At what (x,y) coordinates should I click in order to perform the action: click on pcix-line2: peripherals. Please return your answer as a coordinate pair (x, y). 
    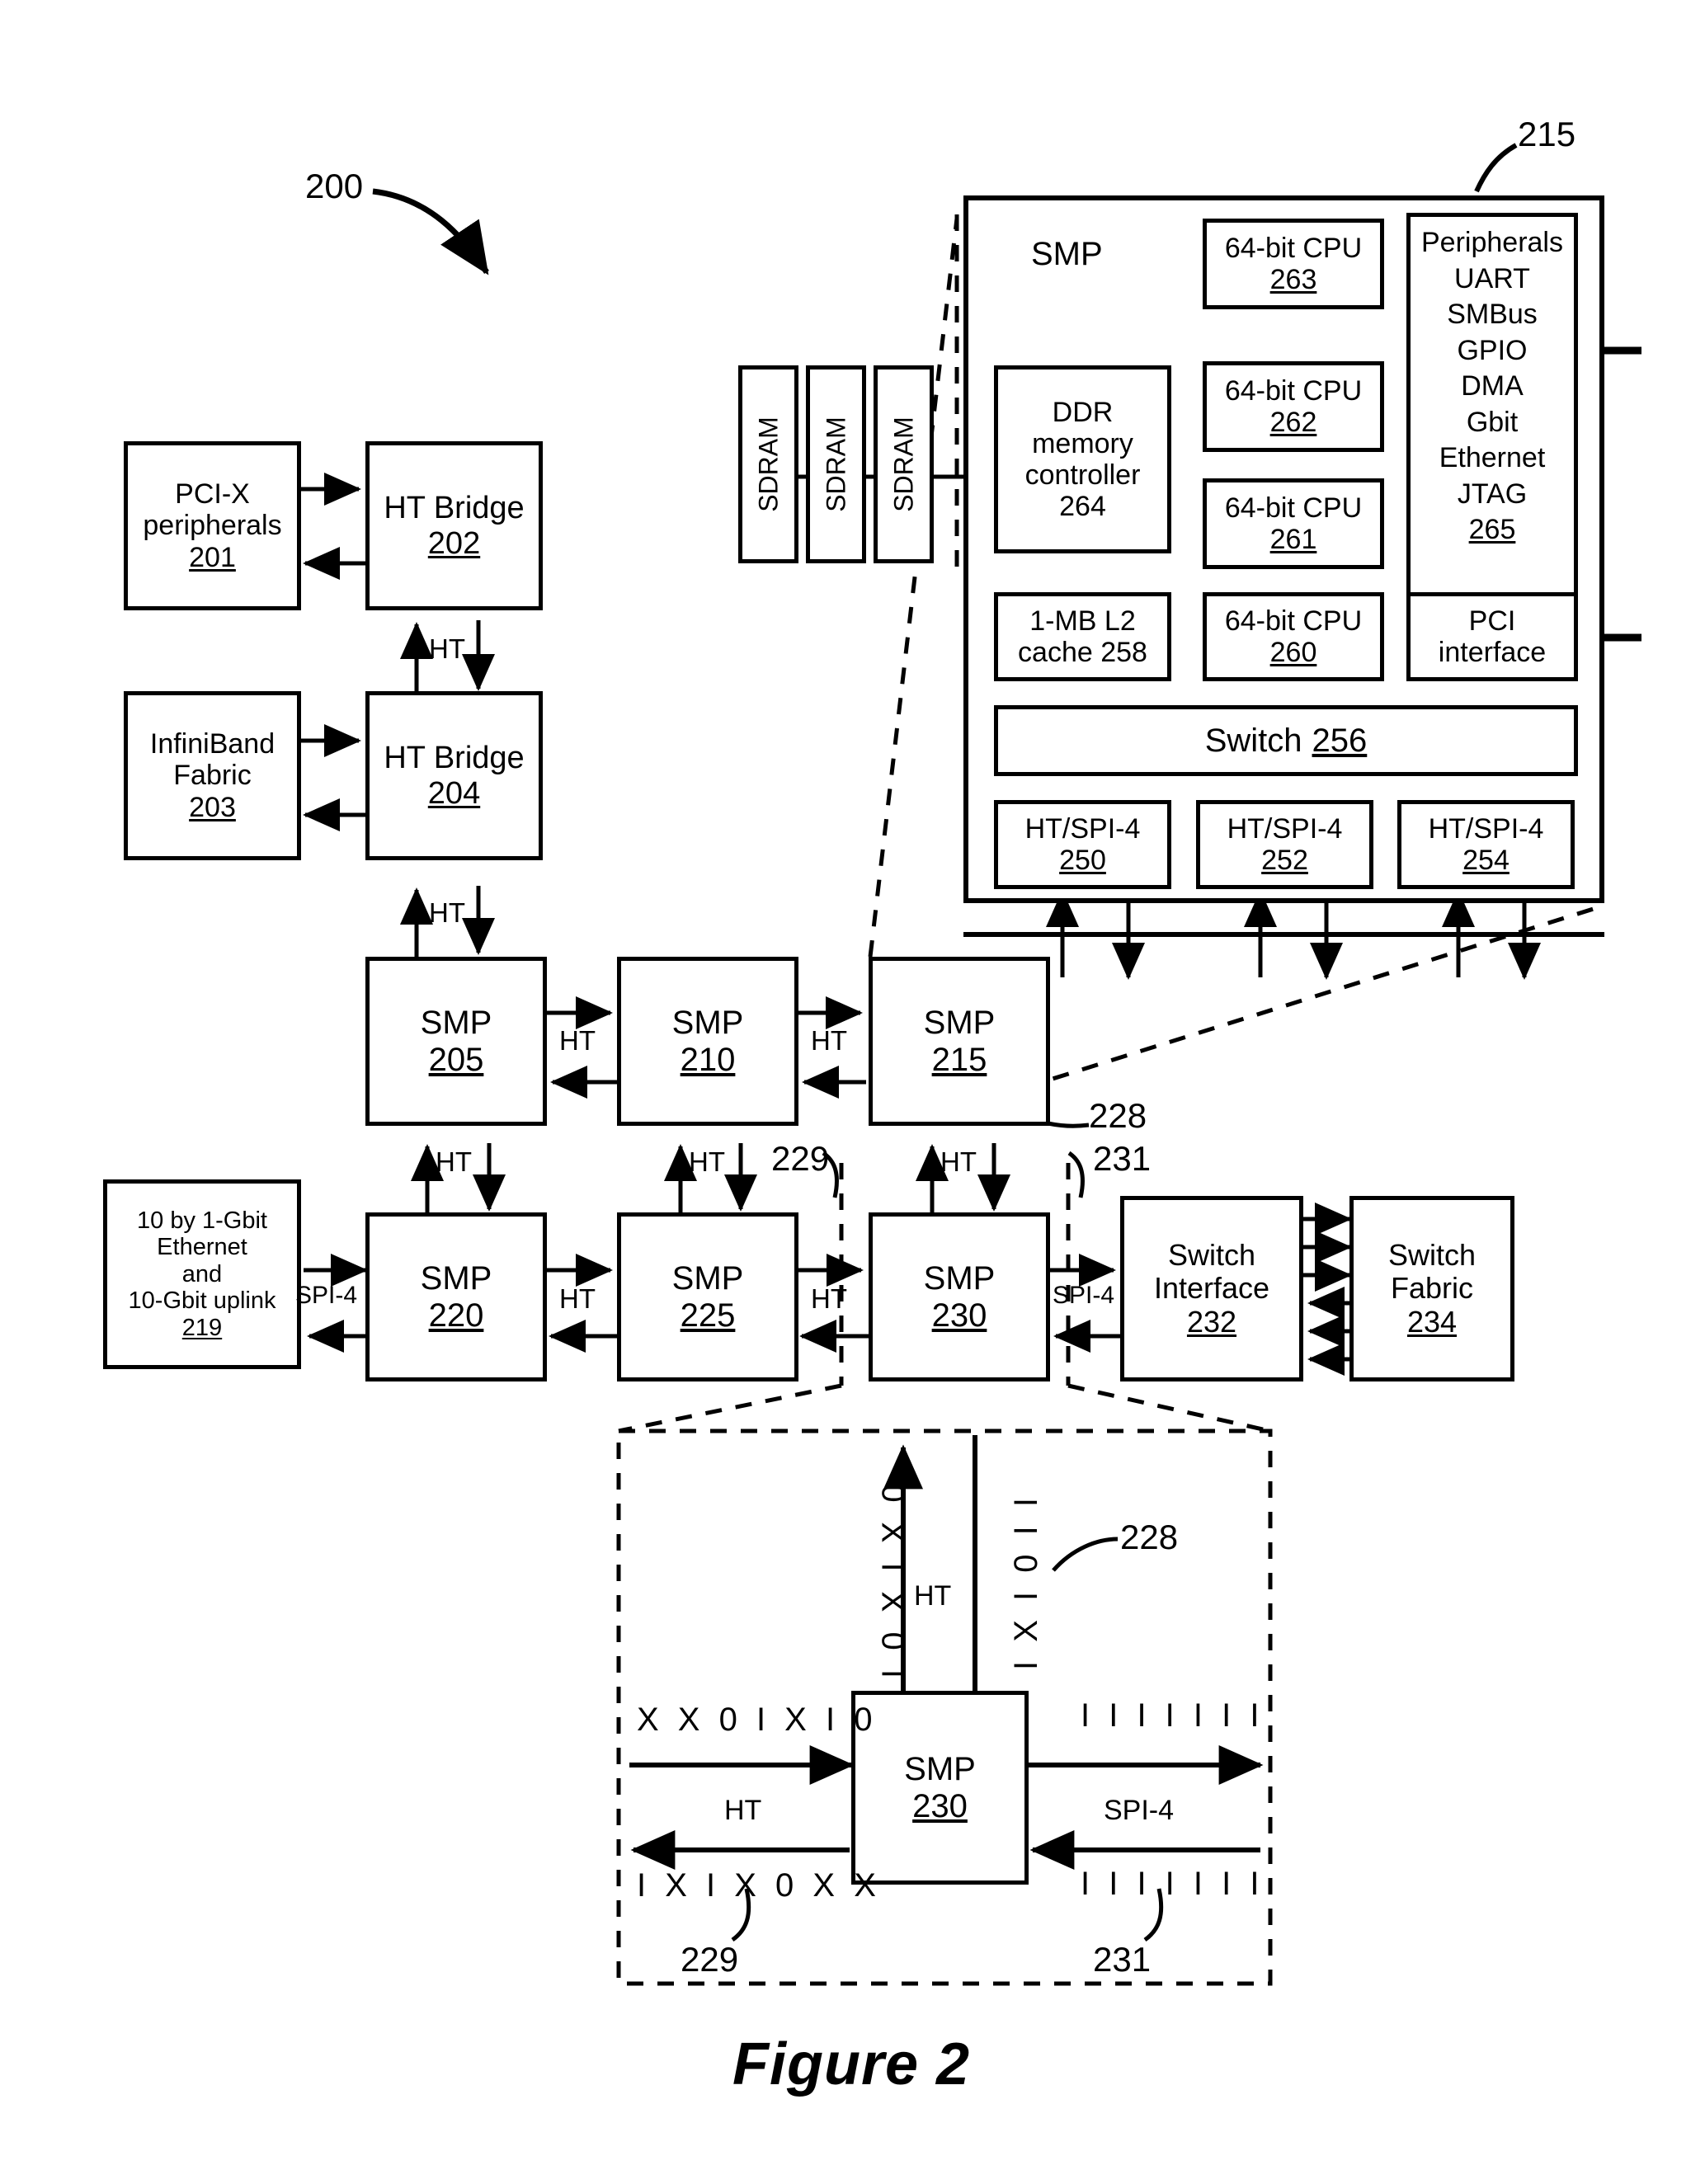
    Looking at the image, I should click on (212, 526).